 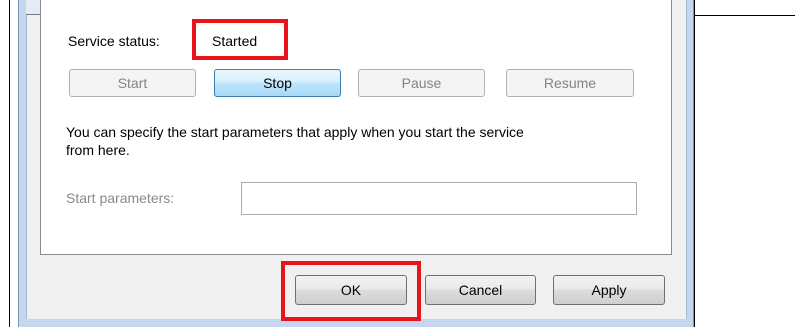 I want to click on start-parameters-input, so click(x=439, y=198).